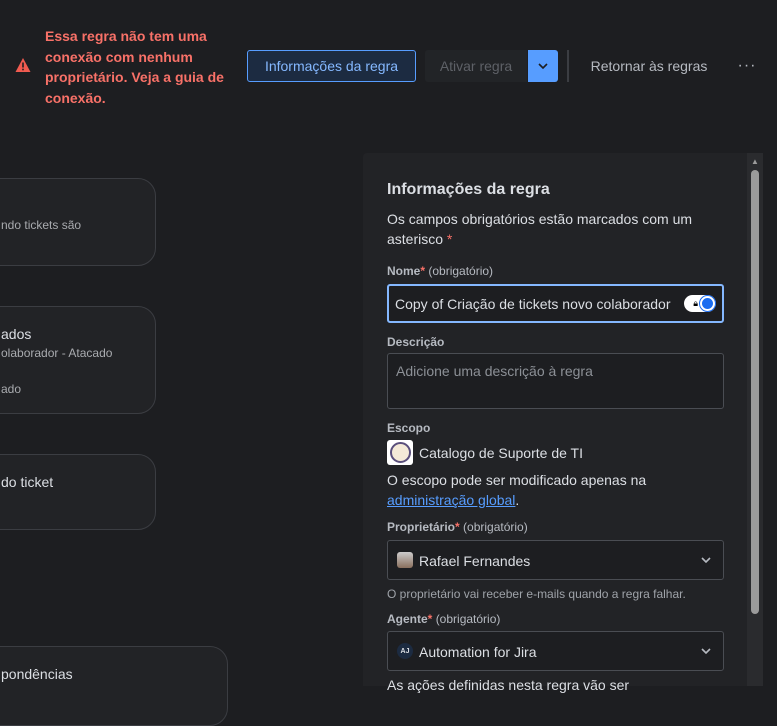  Describe the element at coordinates (457, 527) in the screenshot. I see `owner-label: Proprietário* (obrigatório)` at that location.